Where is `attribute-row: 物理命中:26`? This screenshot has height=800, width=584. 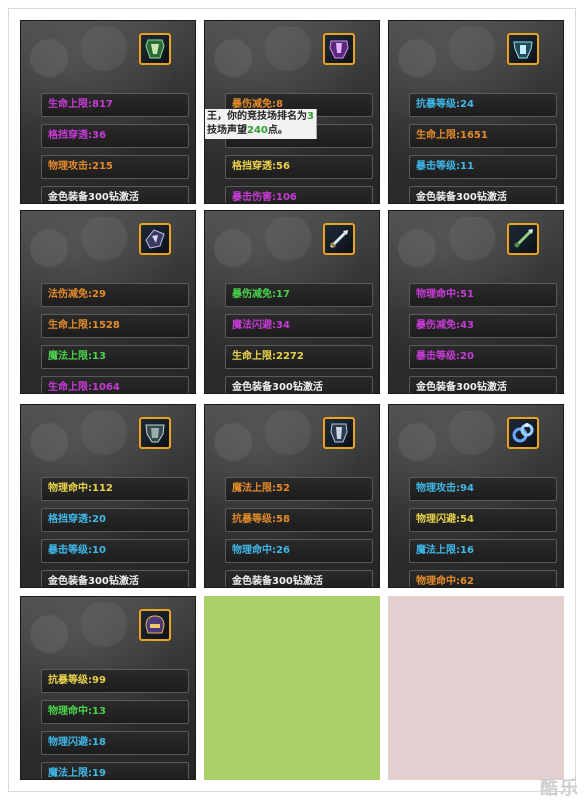 attribute-row: 物理命中:26 is located at coordinates (299, 551).